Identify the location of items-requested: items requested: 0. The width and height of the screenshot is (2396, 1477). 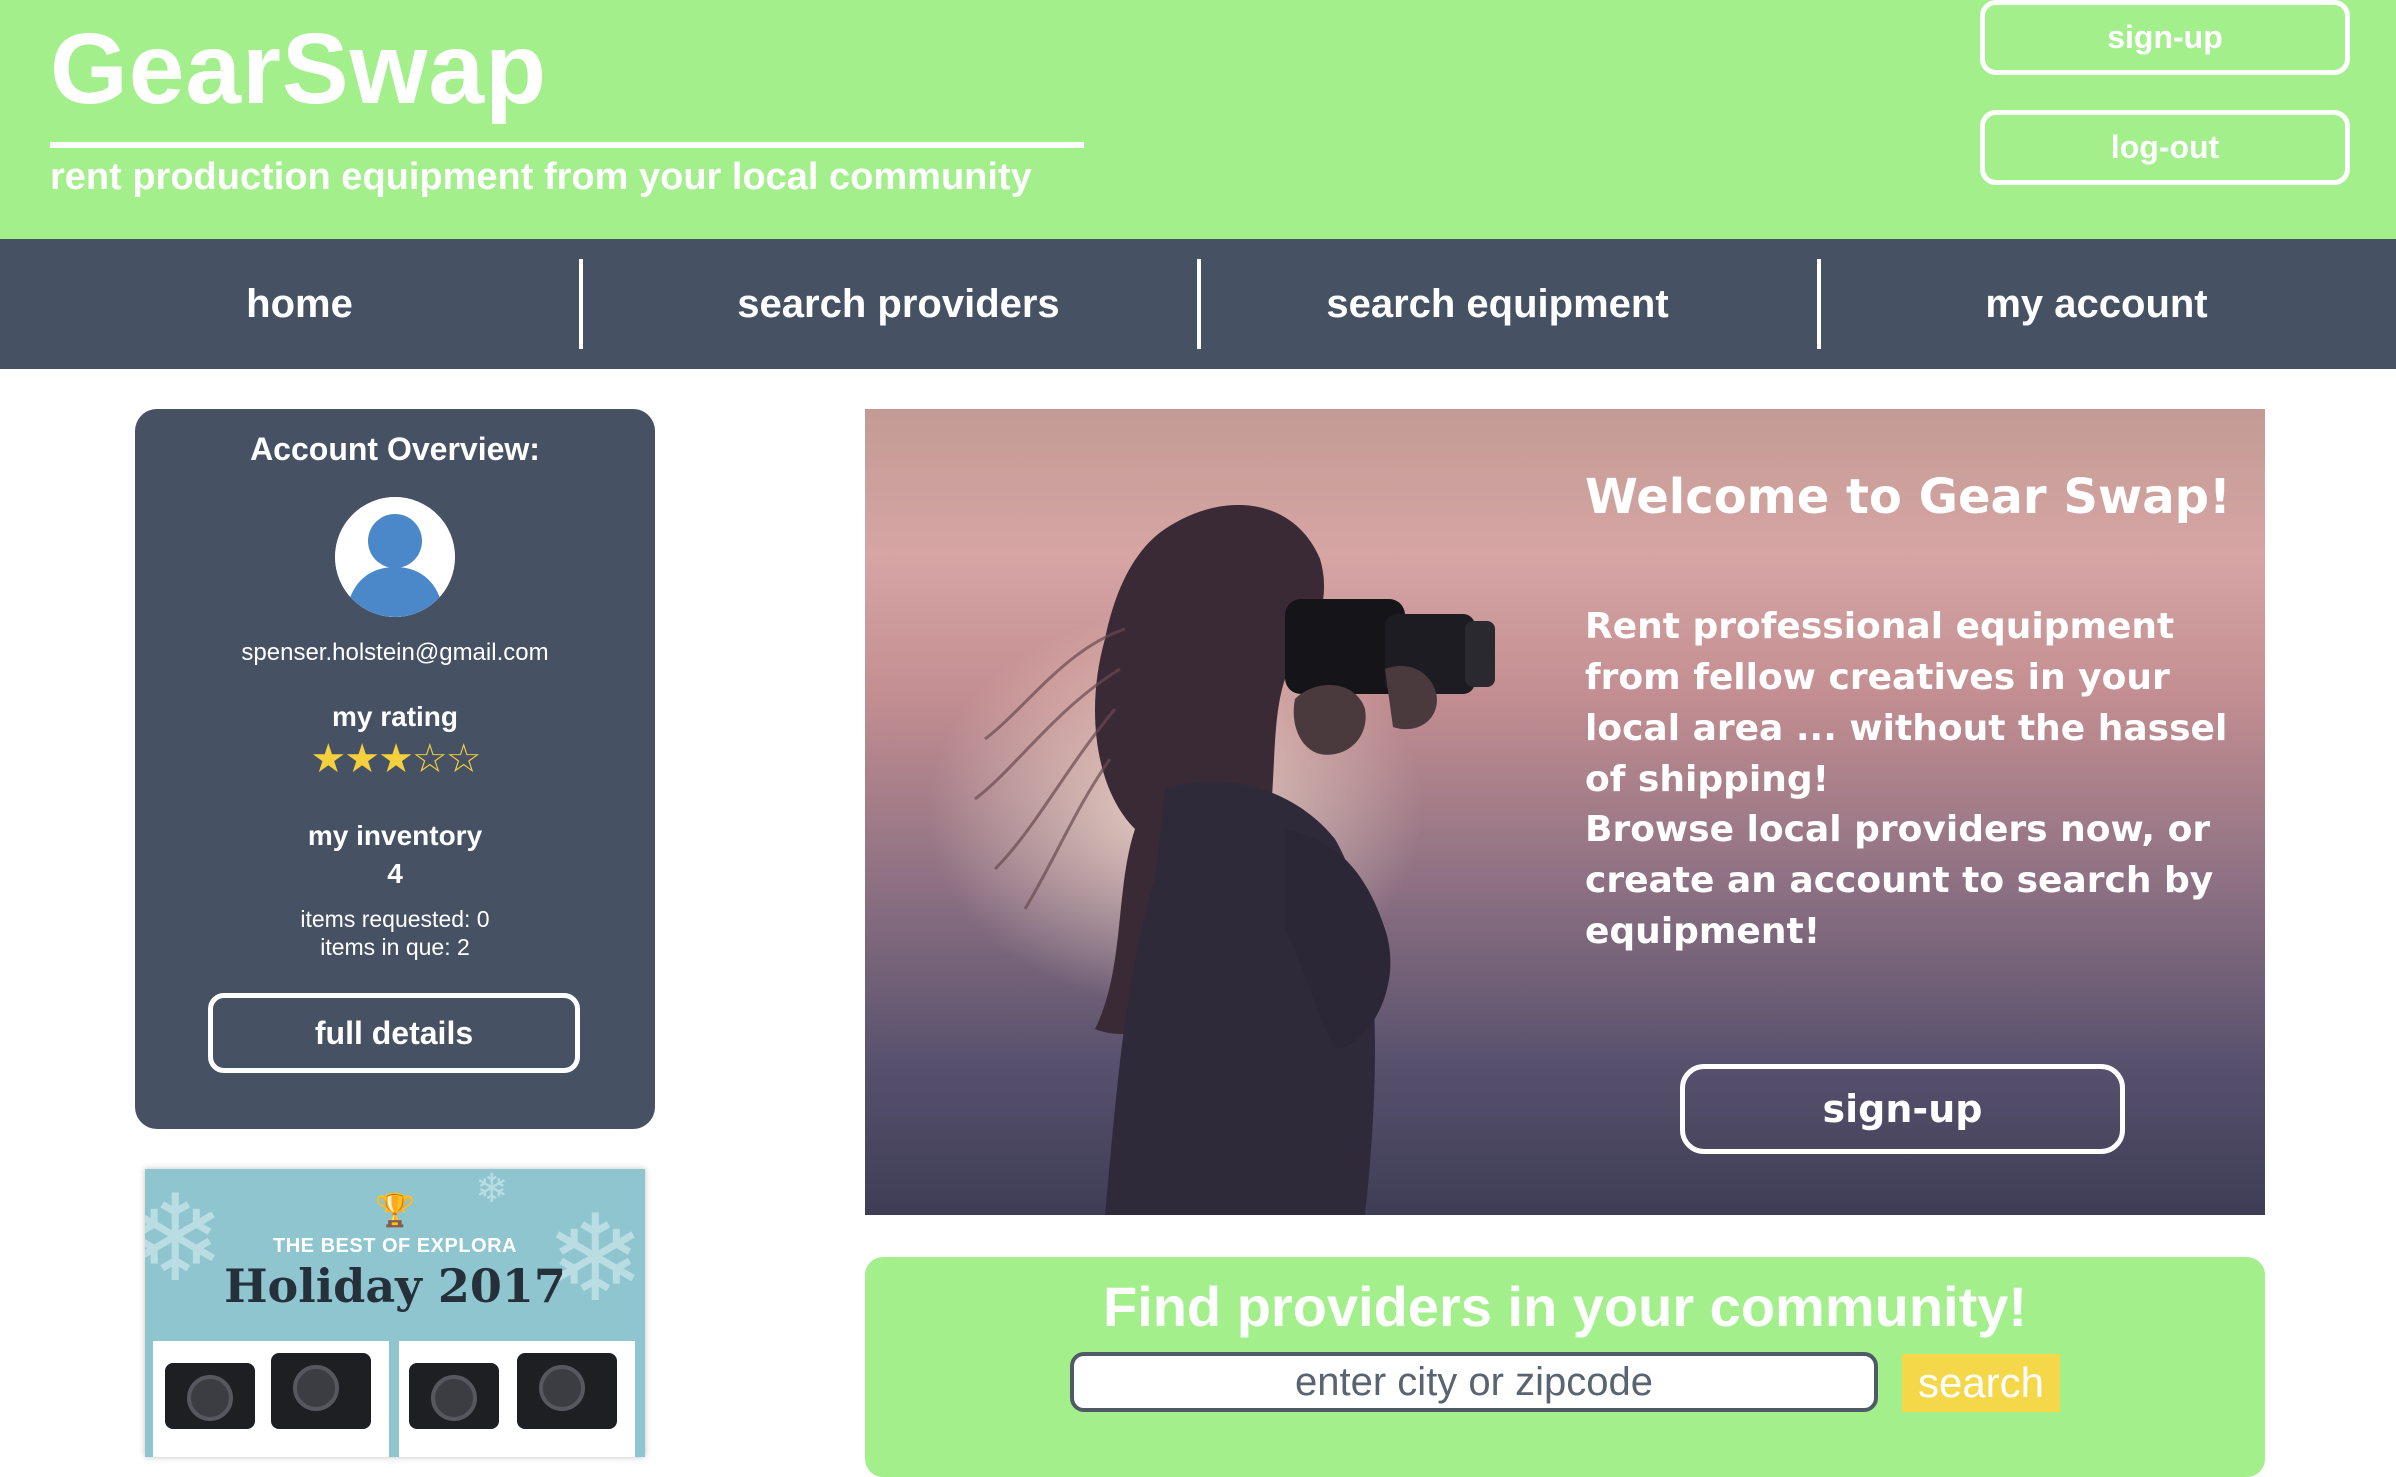
(395, 919).